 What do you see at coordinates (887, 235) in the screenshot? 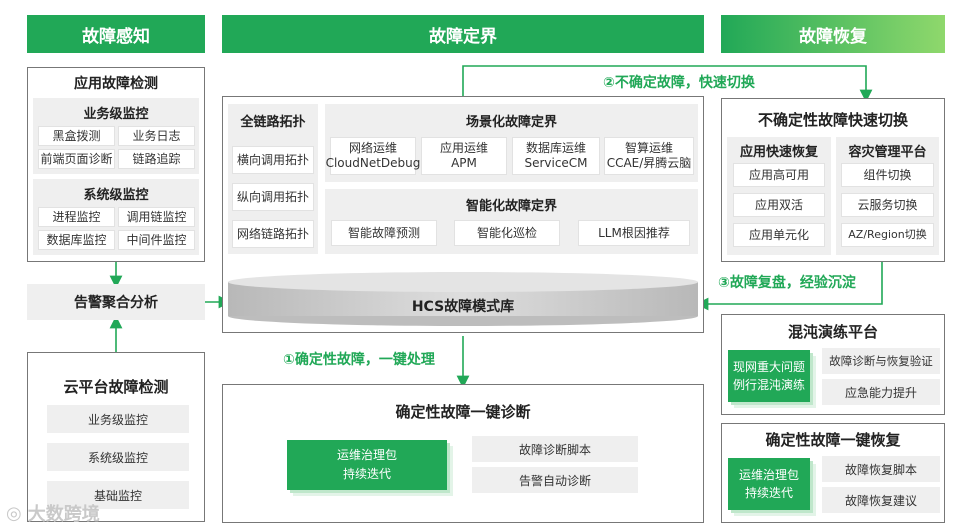
I see `az-region-switch: AZ/Region切换` at bounding box center [887, 235].